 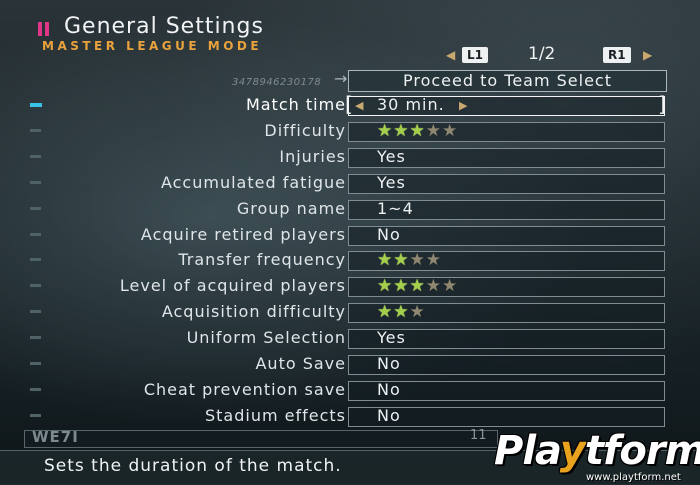 What do you see at coordinates (55, 437) in the screenshot?
I see `game-logo: WE7I` at bounding box center [55, 437].